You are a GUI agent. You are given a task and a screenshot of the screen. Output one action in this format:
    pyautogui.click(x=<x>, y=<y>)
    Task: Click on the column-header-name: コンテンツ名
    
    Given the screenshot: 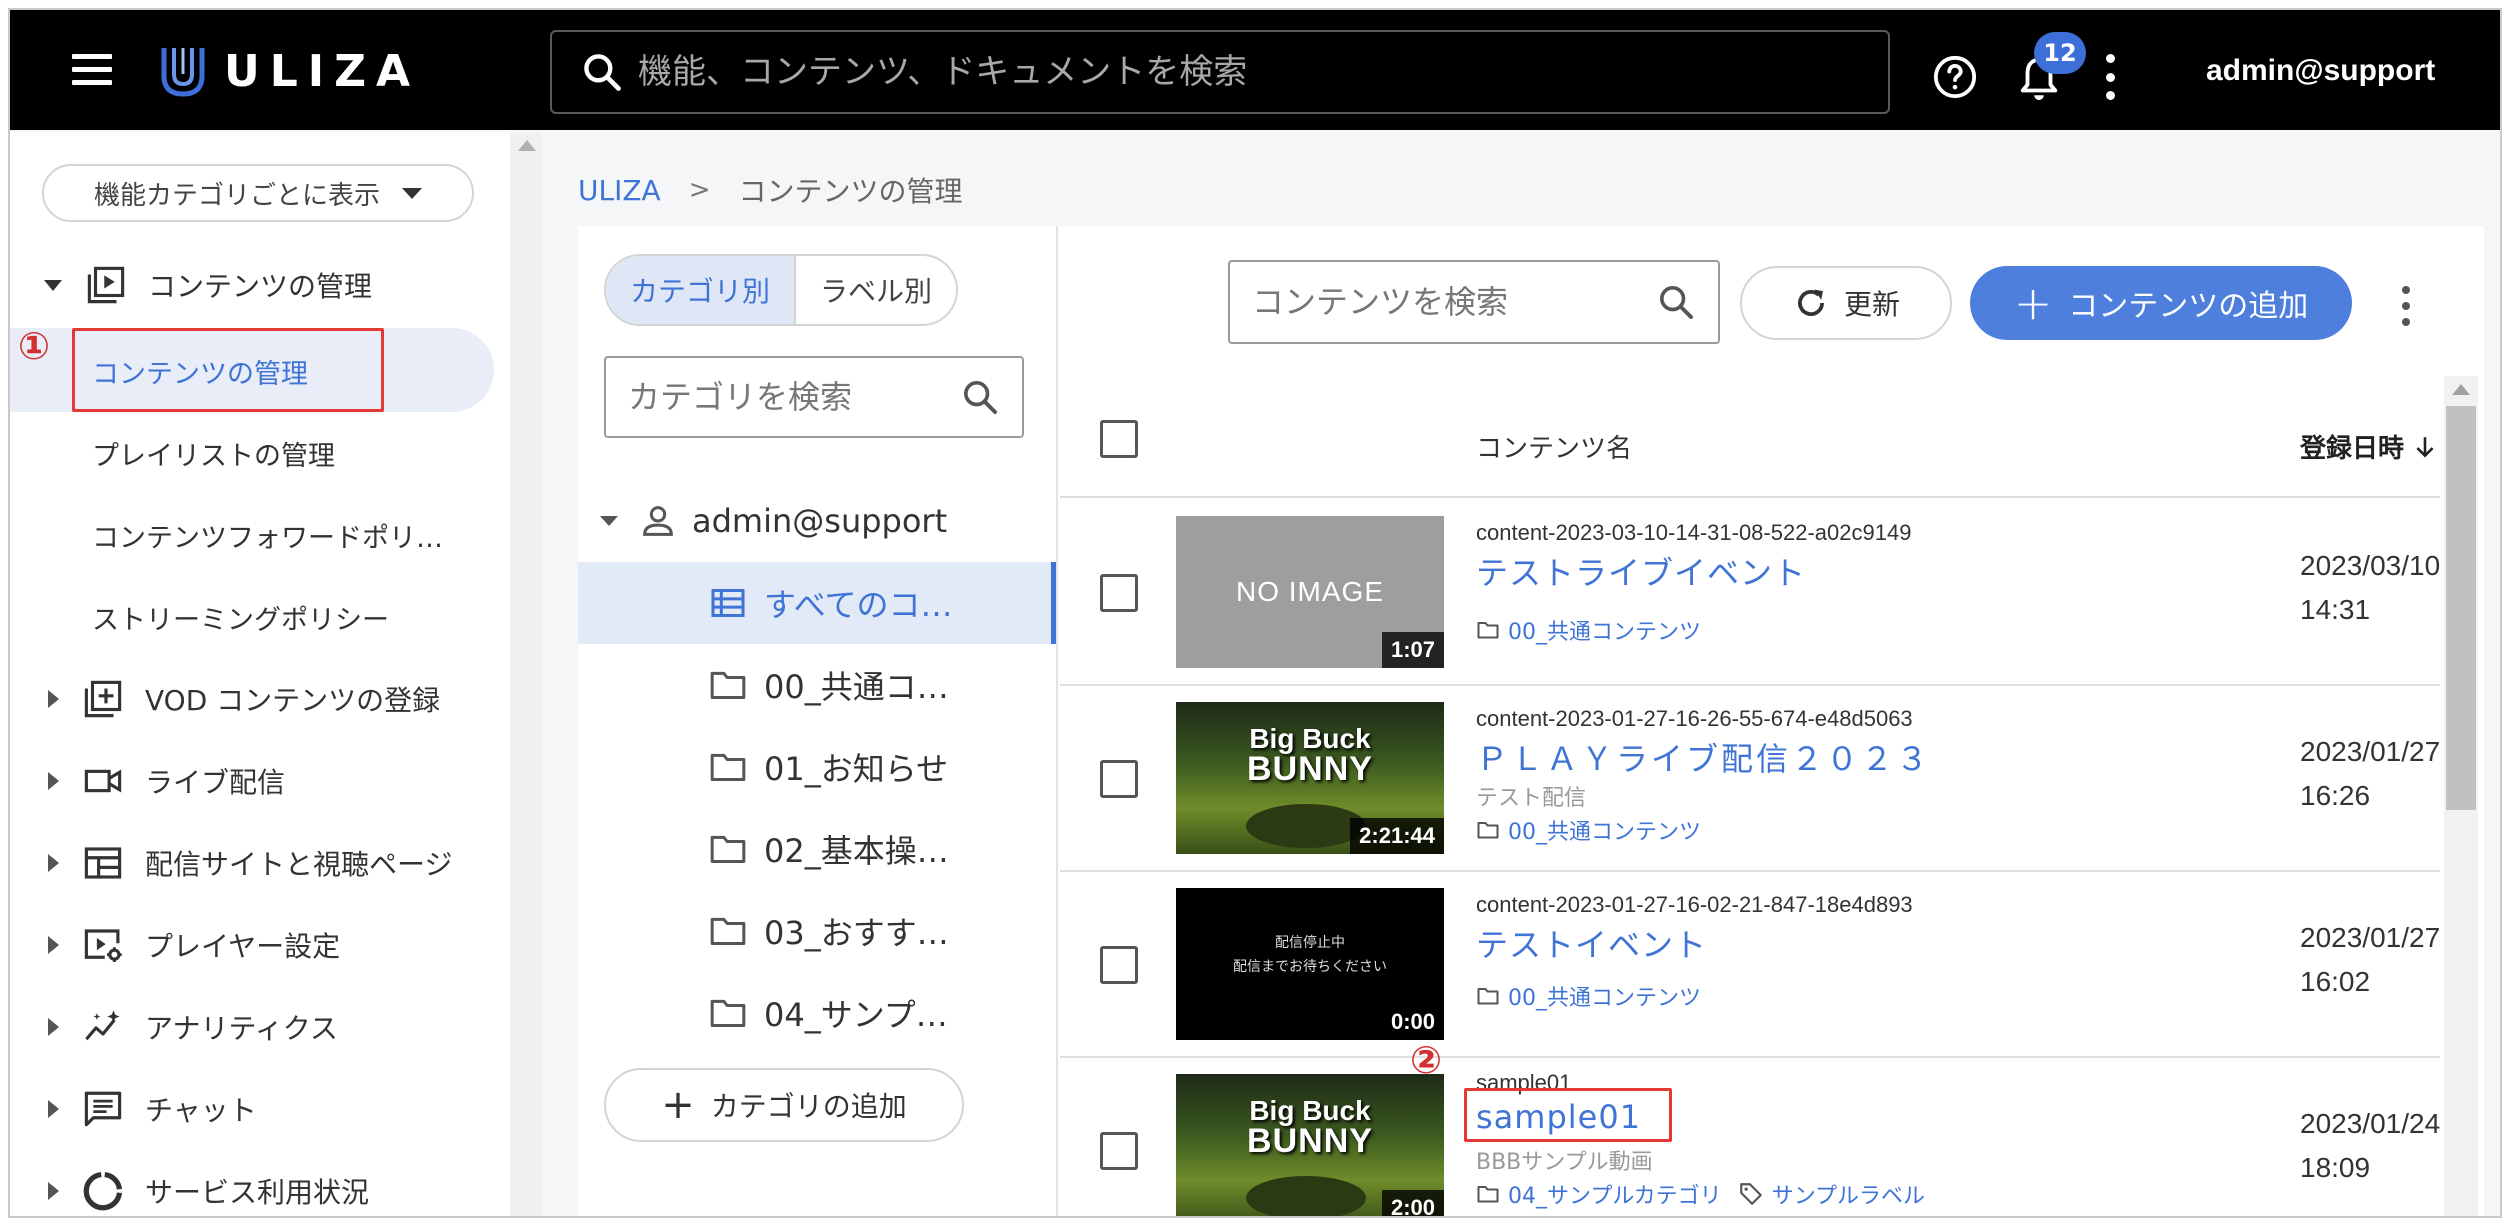 What is the action you would take?
    pyautogui.click(x=1554, y=446)
    